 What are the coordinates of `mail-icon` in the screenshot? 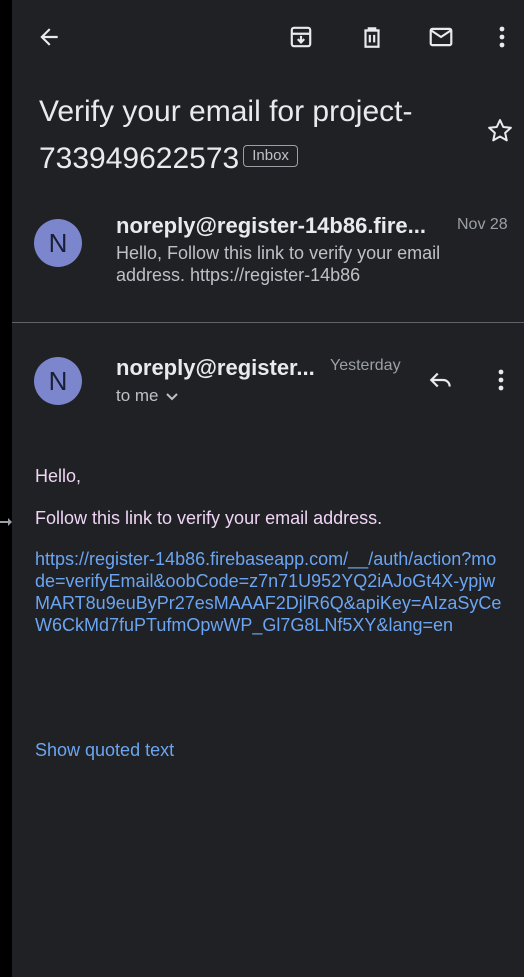 It's located at (441, 37).